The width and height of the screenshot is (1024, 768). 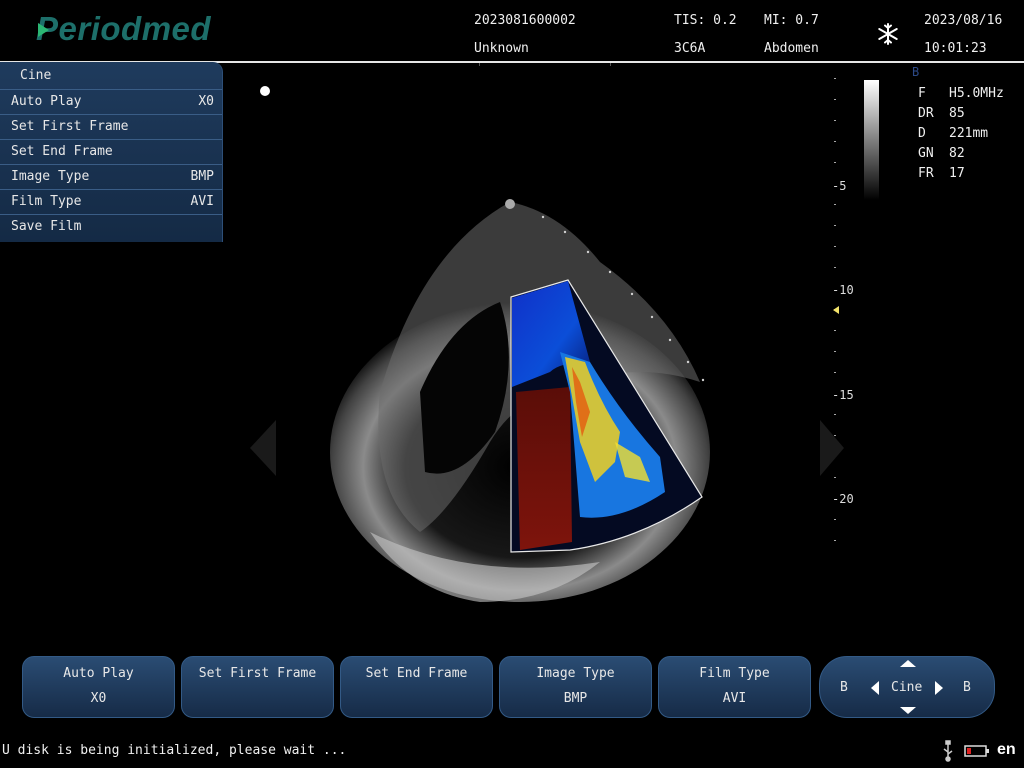 What do you see at coordinates (575, 673) in the screenshot?
I see `button-label: Image Type` at bounding box center [575, 673].